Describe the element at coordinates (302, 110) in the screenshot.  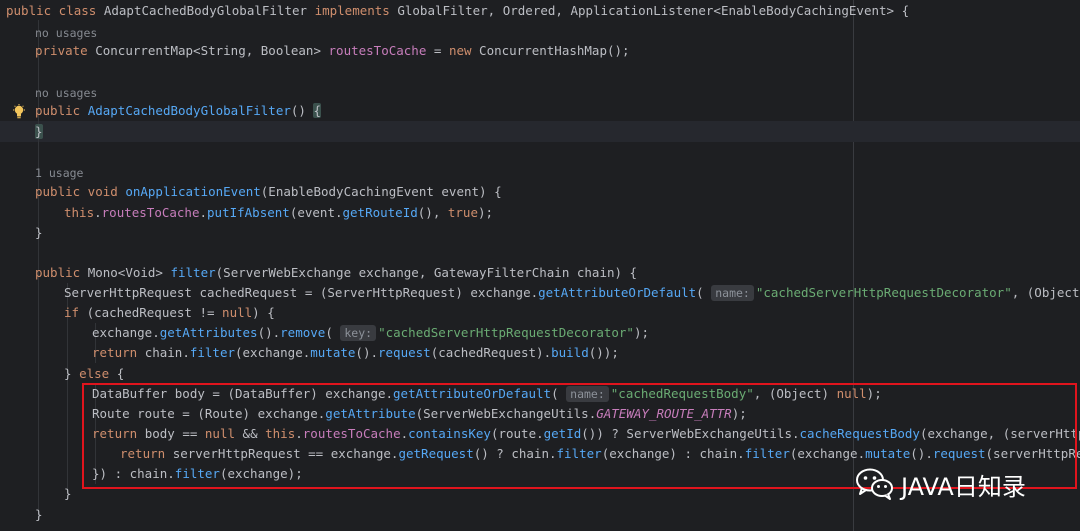
I see `code-token: ()` at that location.